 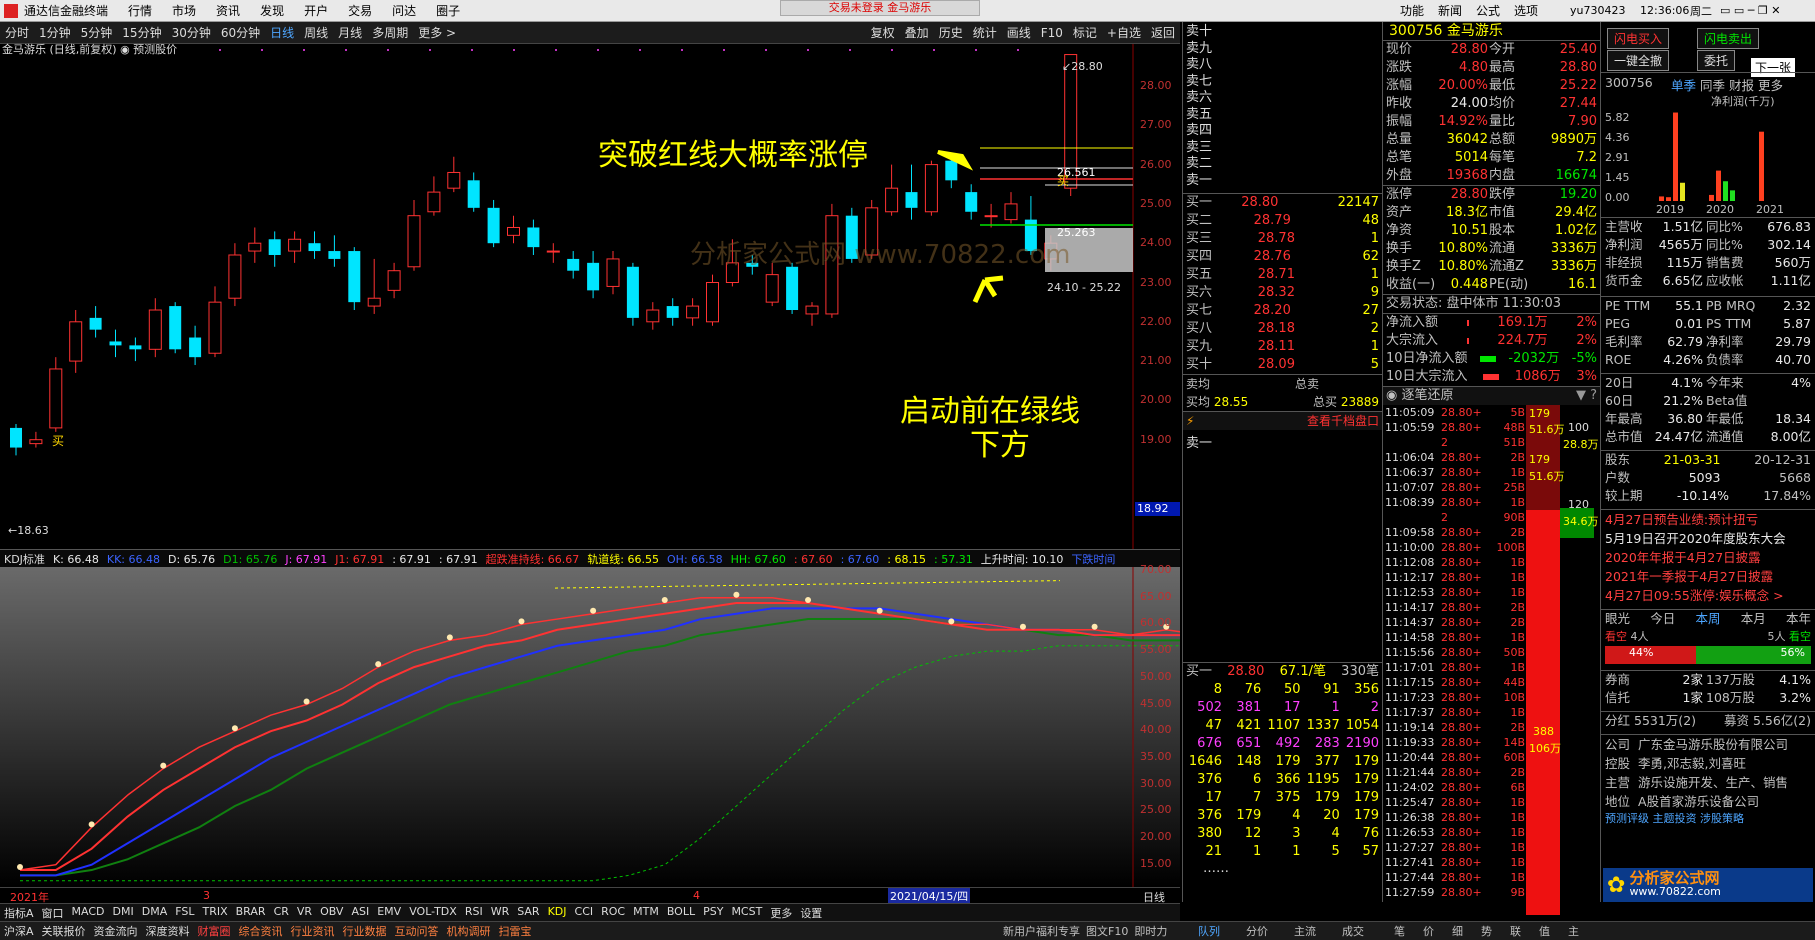 What do you see at coordinates (1282, 49) in the screenshot?
I see `sell-level: 卖九` at bounding box center [1282, 49].